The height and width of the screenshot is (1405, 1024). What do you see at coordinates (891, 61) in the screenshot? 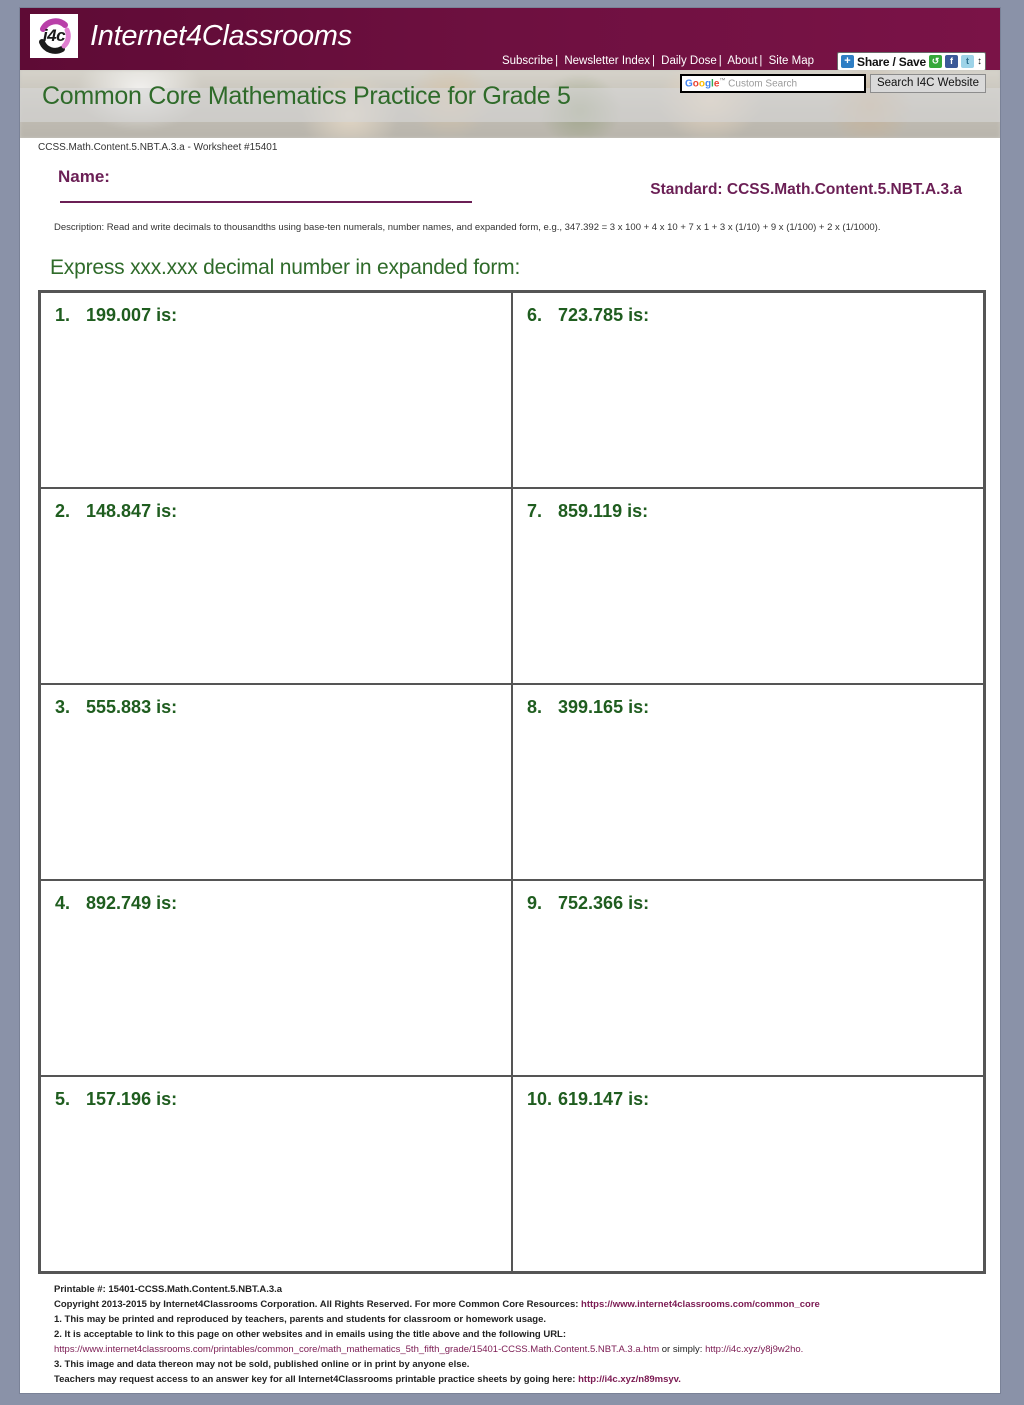
I see `share-save-label: Share / Save` at bounding box center [891, 61].